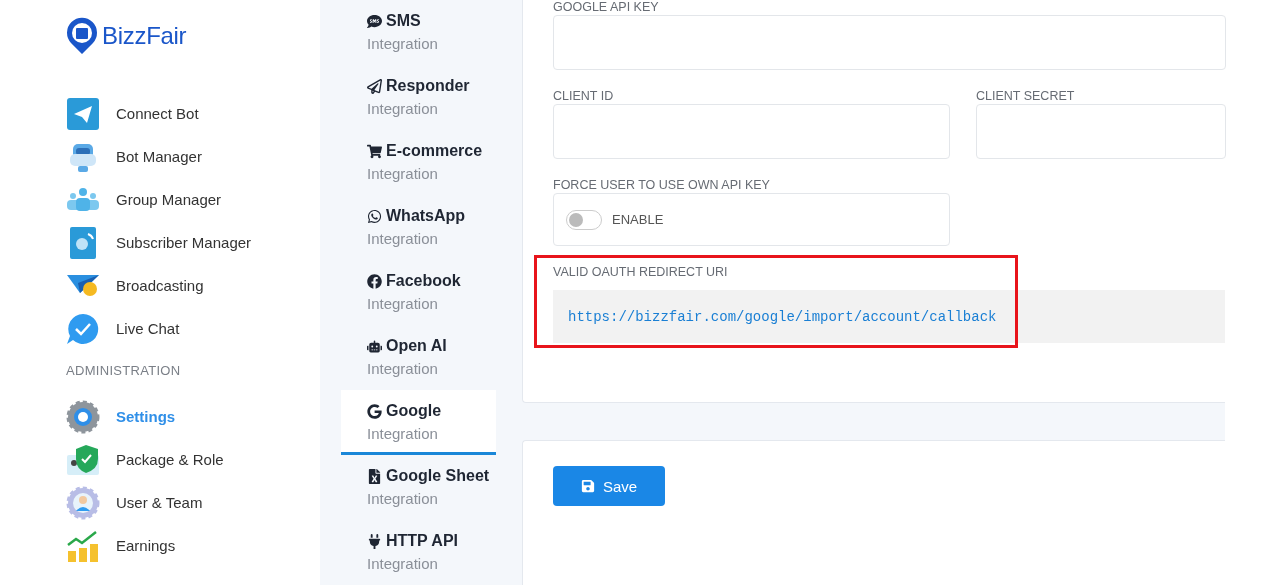 Image resolution: width=1280 pixels, height=585 pixels. What do you see at coordinates (374, 411) in the screenshot?
I see `google-icon` at bounding box center [374, 411].